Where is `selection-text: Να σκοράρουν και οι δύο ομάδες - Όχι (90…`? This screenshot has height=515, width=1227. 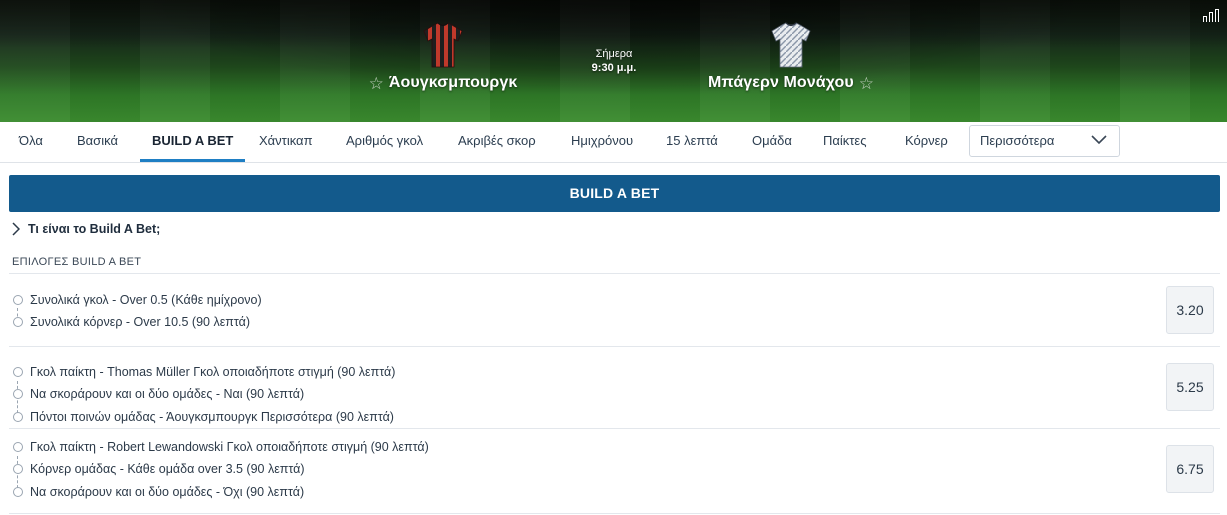
selection-text: Να σκοράρουν και οι δύο ομάδες - Όχι (90… is located at coordinates (167, 492).